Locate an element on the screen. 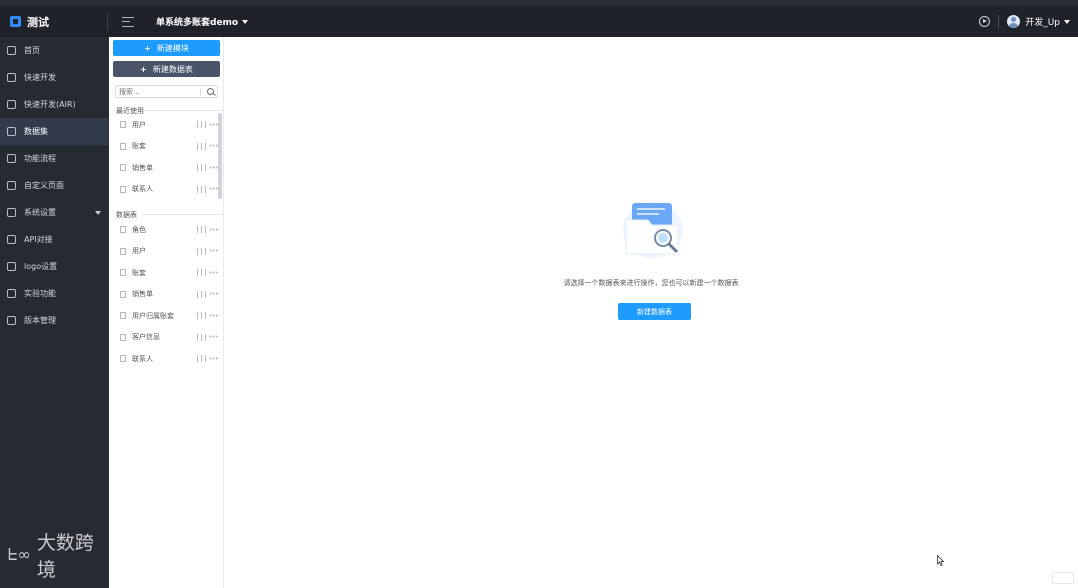  new-table-button: + 新建数据表 is located at coordinates (166, 69).